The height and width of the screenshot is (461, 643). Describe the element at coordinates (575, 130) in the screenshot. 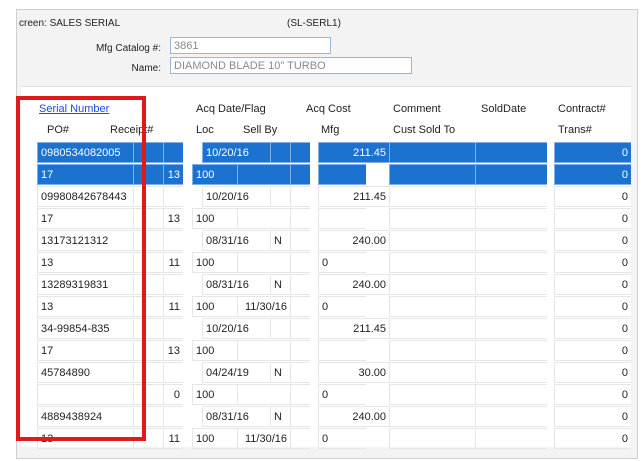

I see `header-trans: Trans#` at that location.